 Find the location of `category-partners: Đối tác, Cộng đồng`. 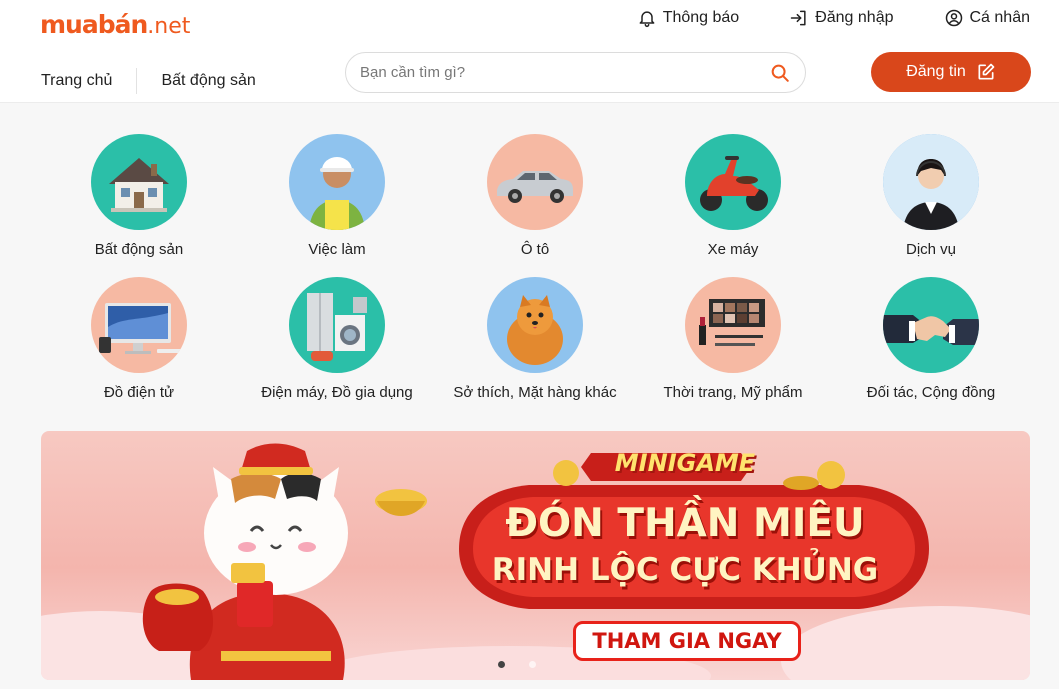

category-partners: Đối tác, Cộng đồng is located at coordinates (931, 339).